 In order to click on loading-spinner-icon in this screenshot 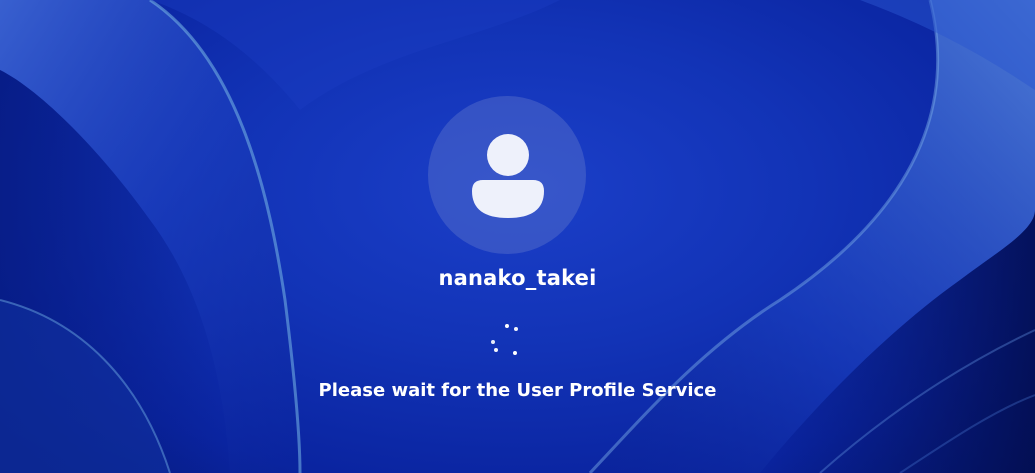, I will do `click(504, 339)`.